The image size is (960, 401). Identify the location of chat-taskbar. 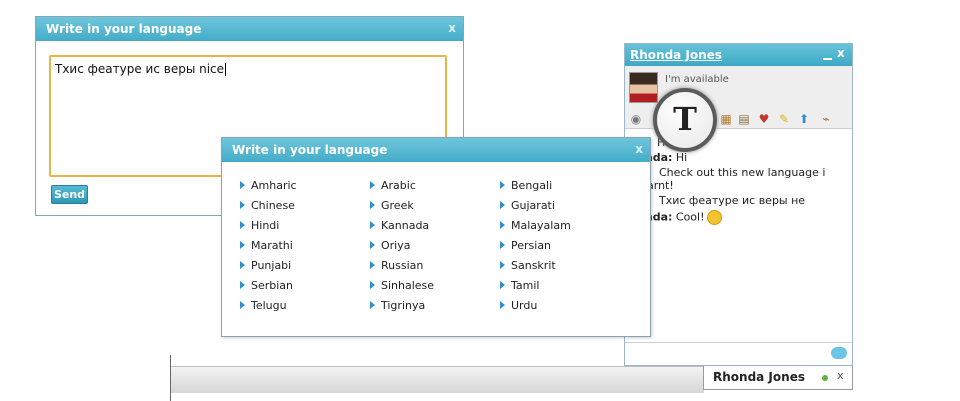
(437, 379).